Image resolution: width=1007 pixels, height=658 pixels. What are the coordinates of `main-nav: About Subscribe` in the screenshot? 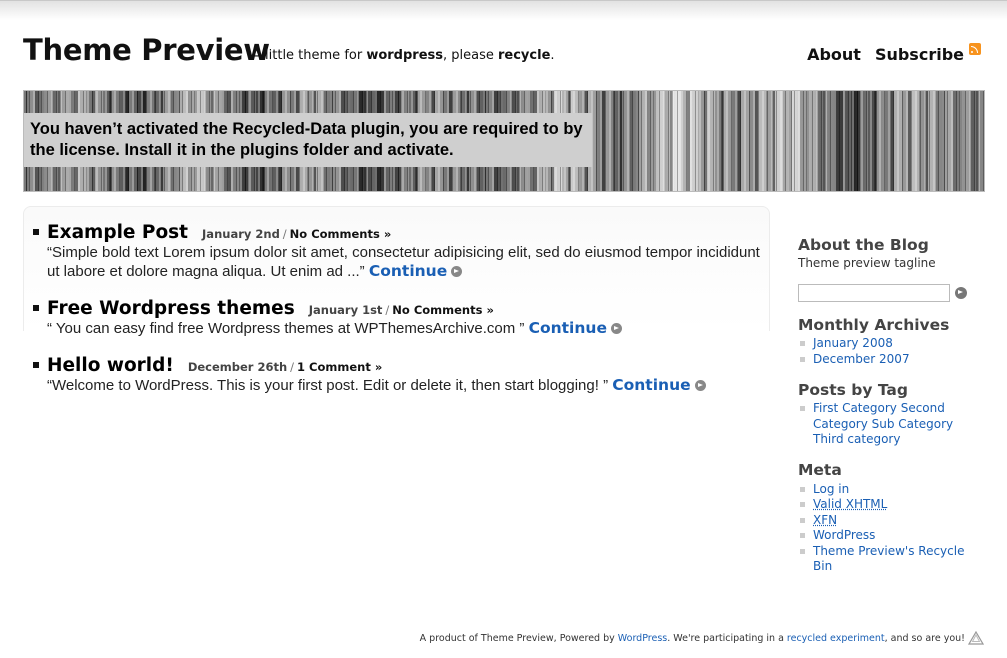 It's located at (894, 53).